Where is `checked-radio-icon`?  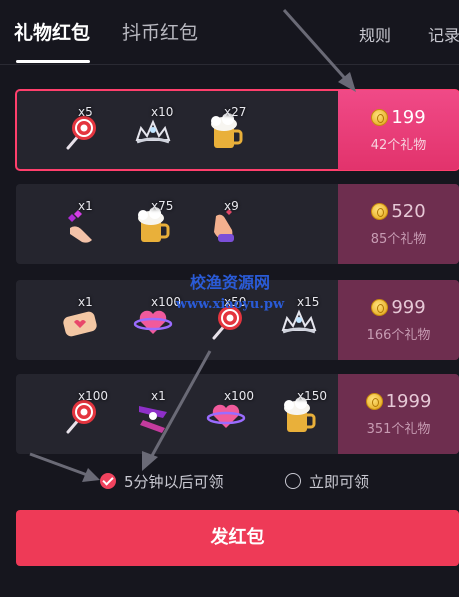
checked-radio-icon is located at coordinates (108, 481).